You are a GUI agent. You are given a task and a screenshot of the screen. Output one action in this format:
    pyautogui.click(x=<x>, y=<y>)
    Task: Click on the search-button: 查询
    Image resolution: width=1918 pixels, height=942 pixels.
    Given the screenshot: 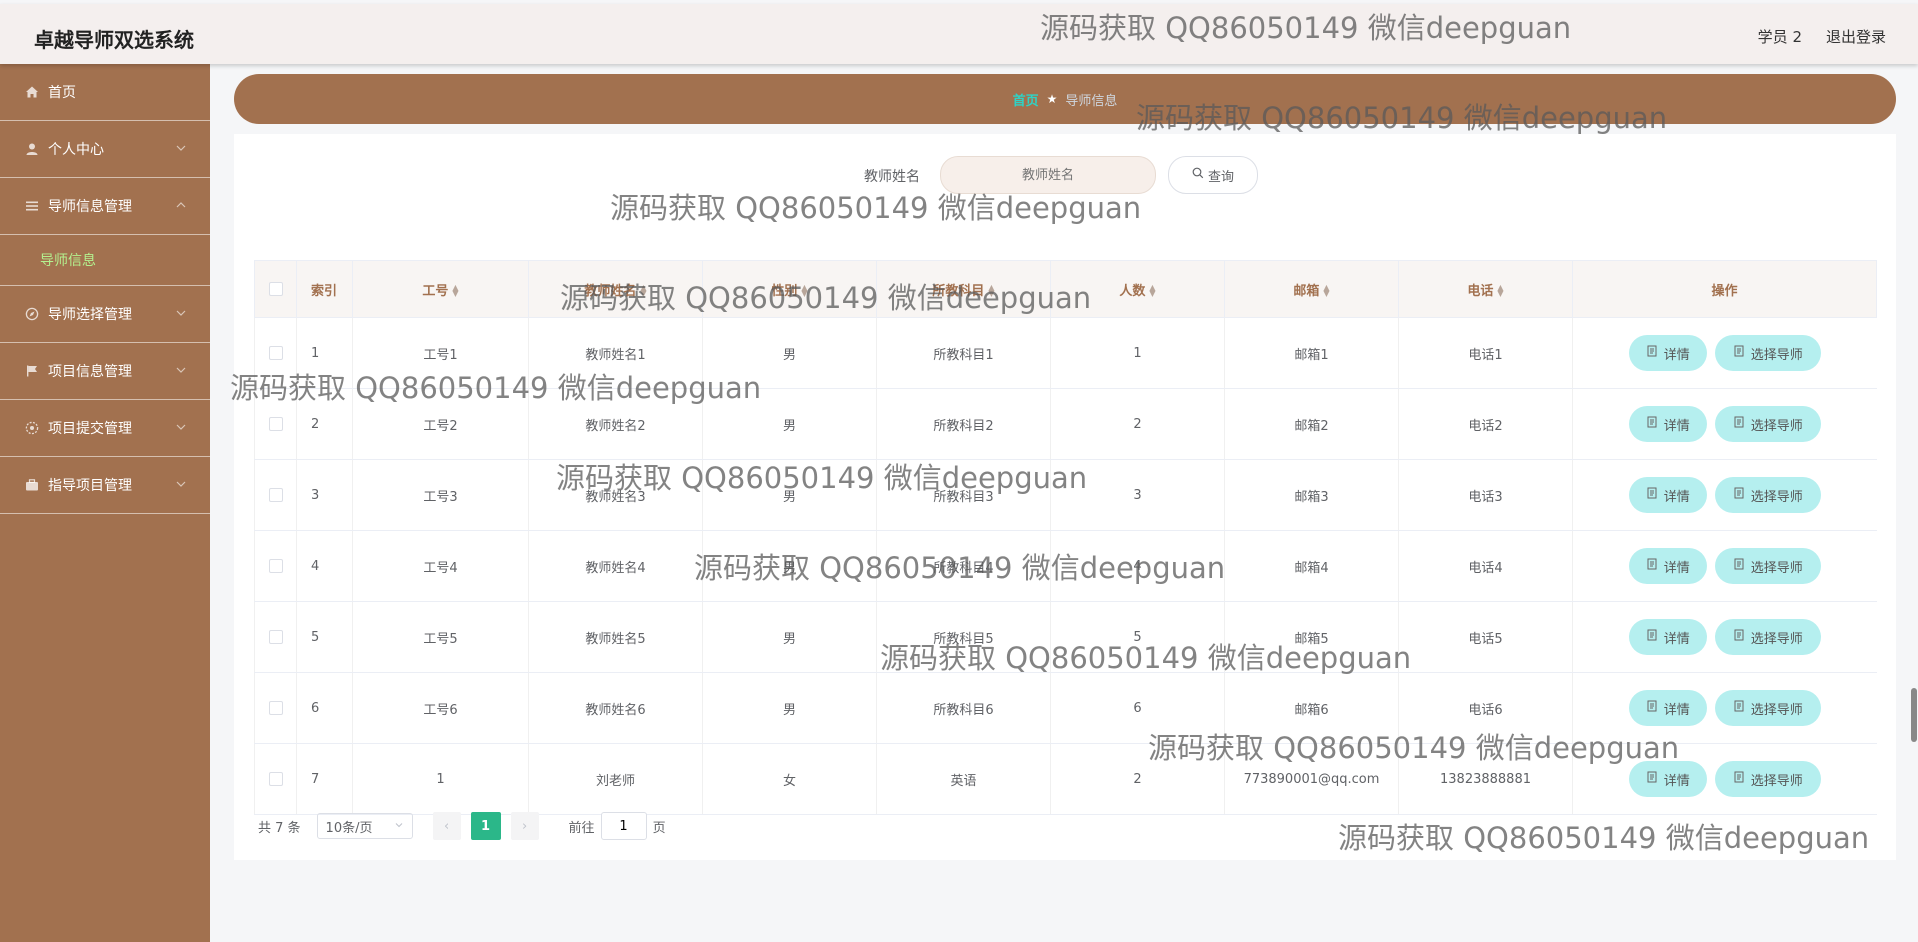 What is the action you would take?
    pyautogui.click(x=1213, y=175)
    